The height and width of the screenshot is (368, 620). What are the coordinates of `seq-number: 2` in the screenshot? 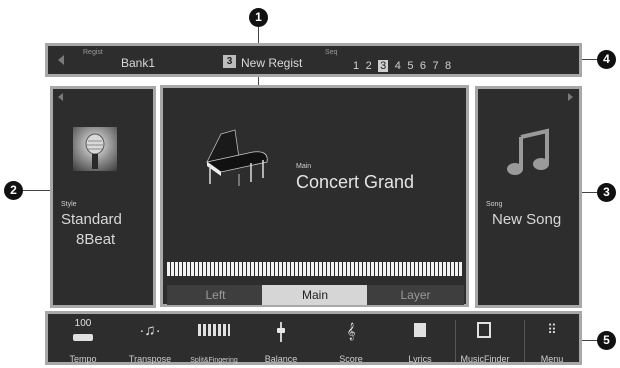 It's located at (369, 66).